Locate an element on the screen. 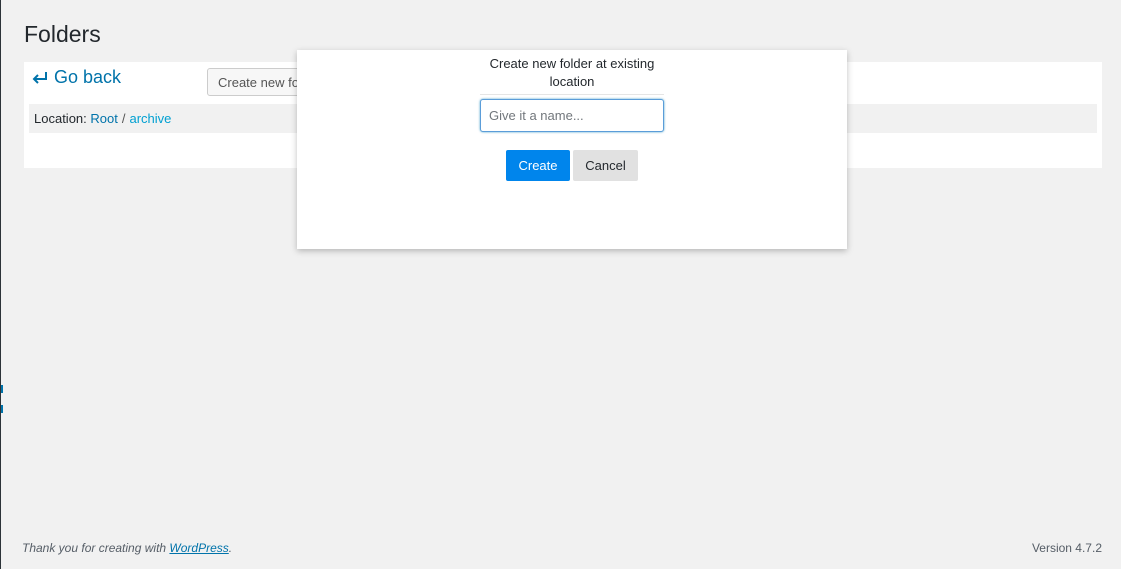 The width and height of the screenshot is (1121, 569). page-title: Folders is located at coordinates (62, 34).